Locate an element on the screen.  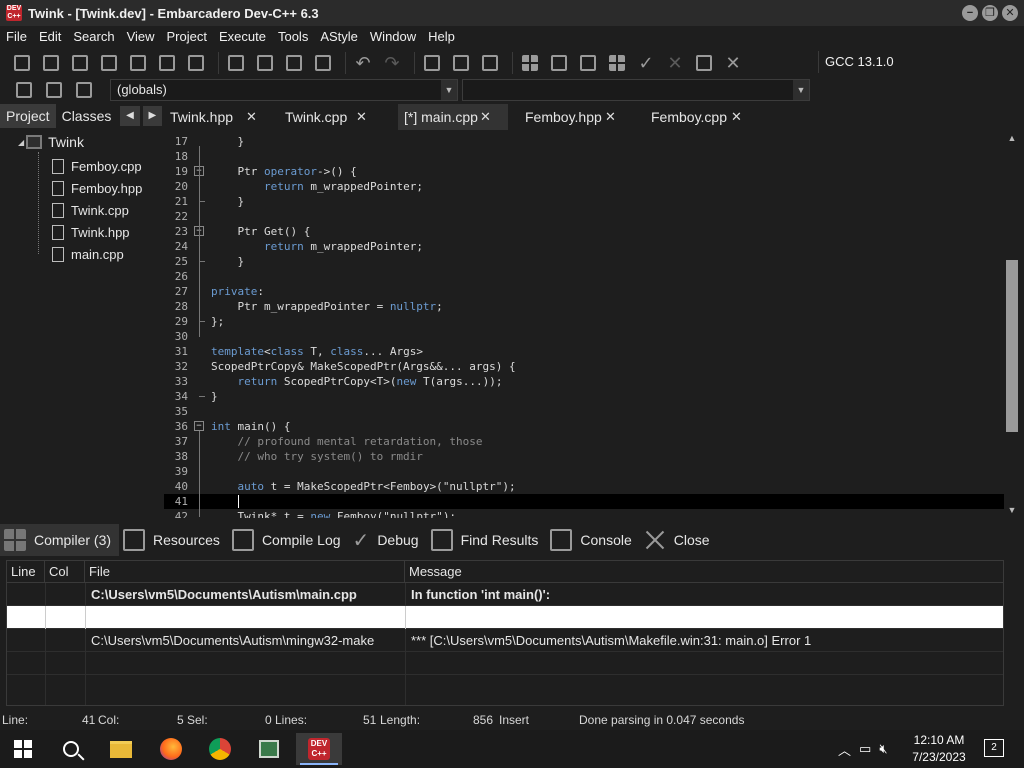
bookmark-button is located at coordinates (54, 90).